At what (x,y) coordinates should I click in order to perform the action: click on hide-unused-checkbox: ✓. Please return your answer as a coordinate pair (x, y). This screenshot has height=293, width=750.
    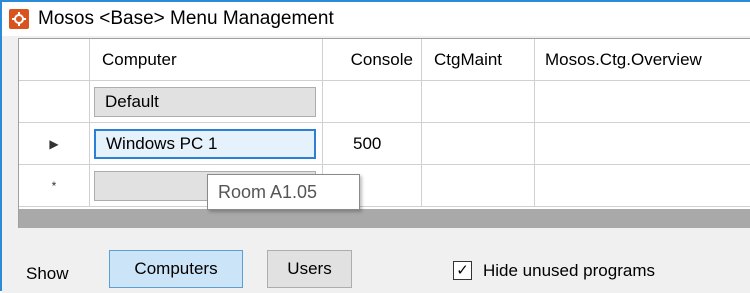
    Looking at the image, I should click on (462, 270).